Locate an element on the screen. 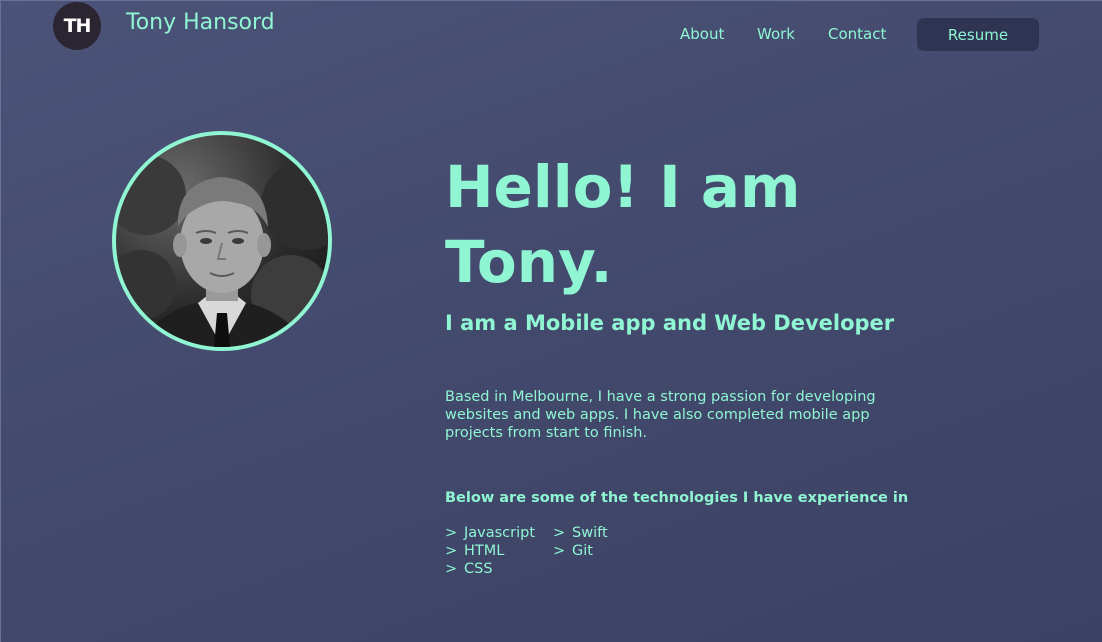 This screenshot has width=1102, height=642. hero-title: Hello! I am Tony. is located at coordinates (623, 224).